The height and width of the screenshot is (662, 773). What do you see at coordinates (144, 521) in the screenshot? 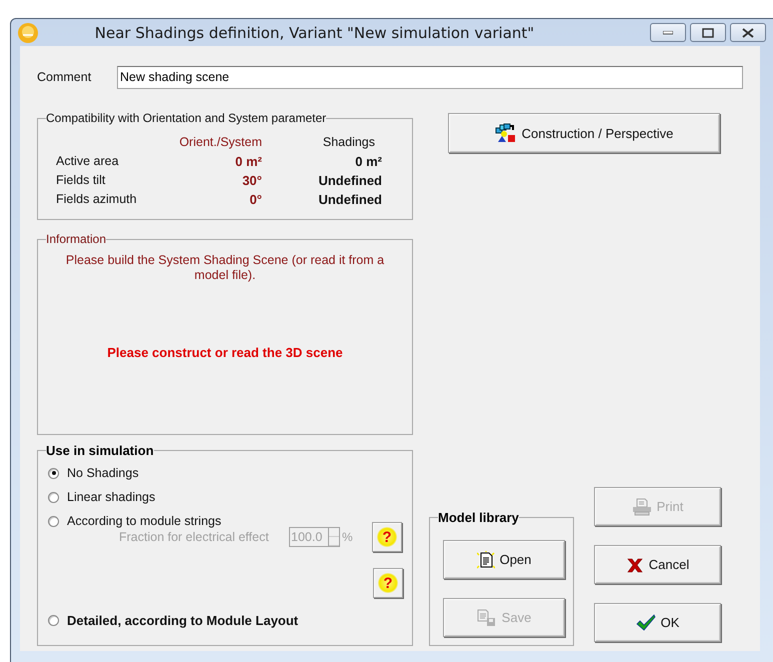
I see `option-label: According to module strings` at bounding box center [144, 521].